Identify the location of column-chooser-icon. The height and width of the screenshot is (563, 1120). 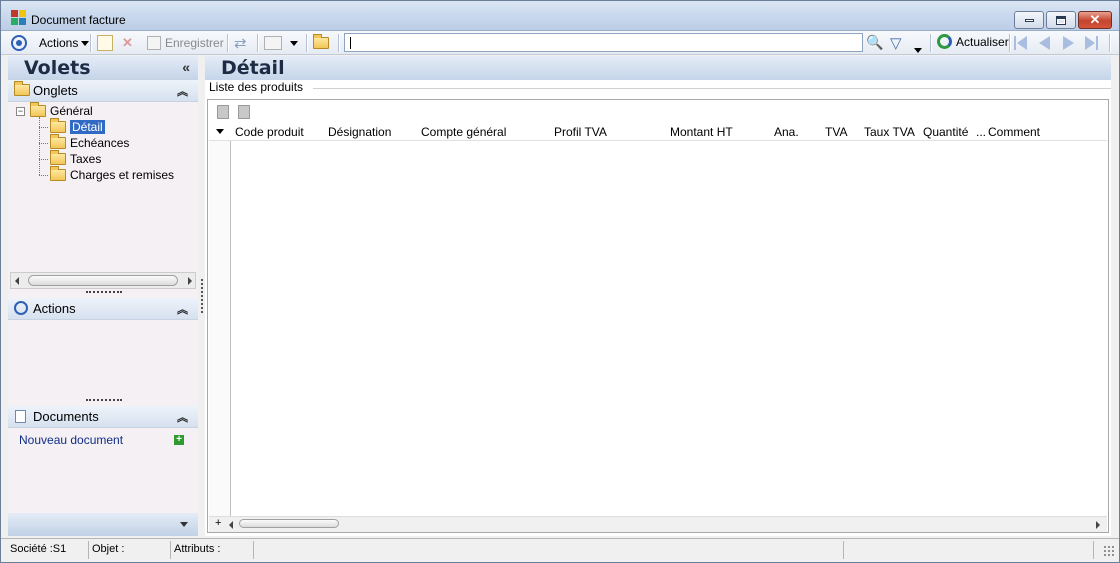
(220, 131).